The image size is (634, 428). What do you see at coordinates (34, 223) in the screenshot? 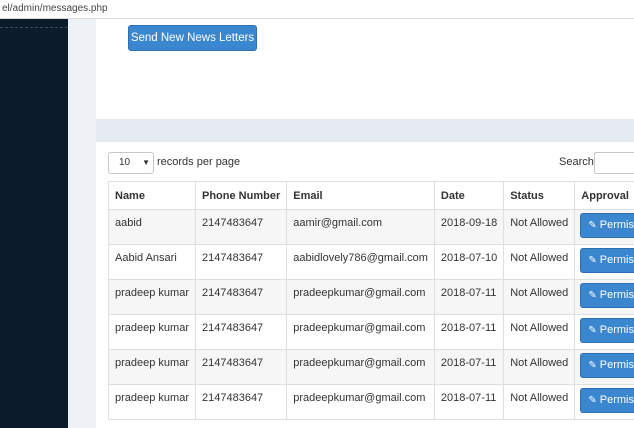
I see `sidebar` at bounding box center [34, 223].